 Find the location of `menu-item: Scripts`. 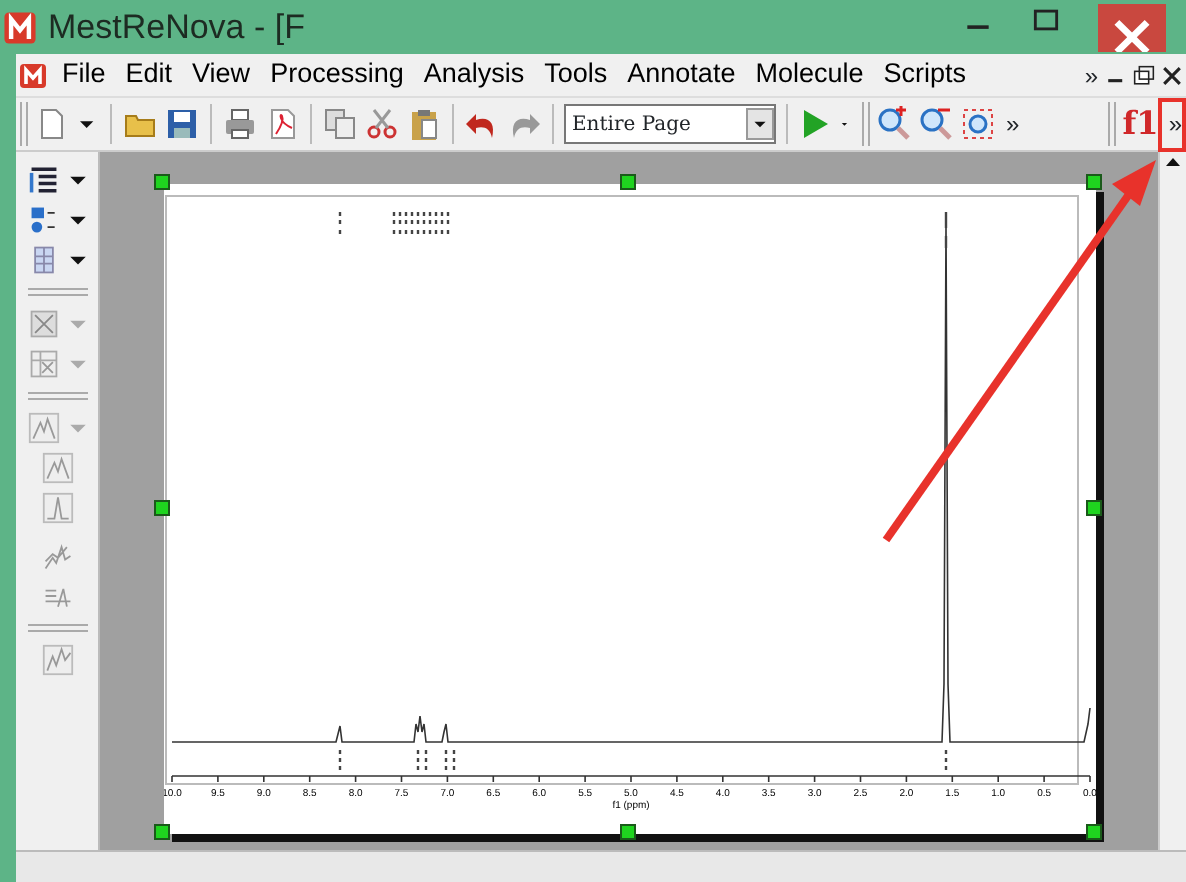

menu-item: Scripts is located at coordinates (924, 75).